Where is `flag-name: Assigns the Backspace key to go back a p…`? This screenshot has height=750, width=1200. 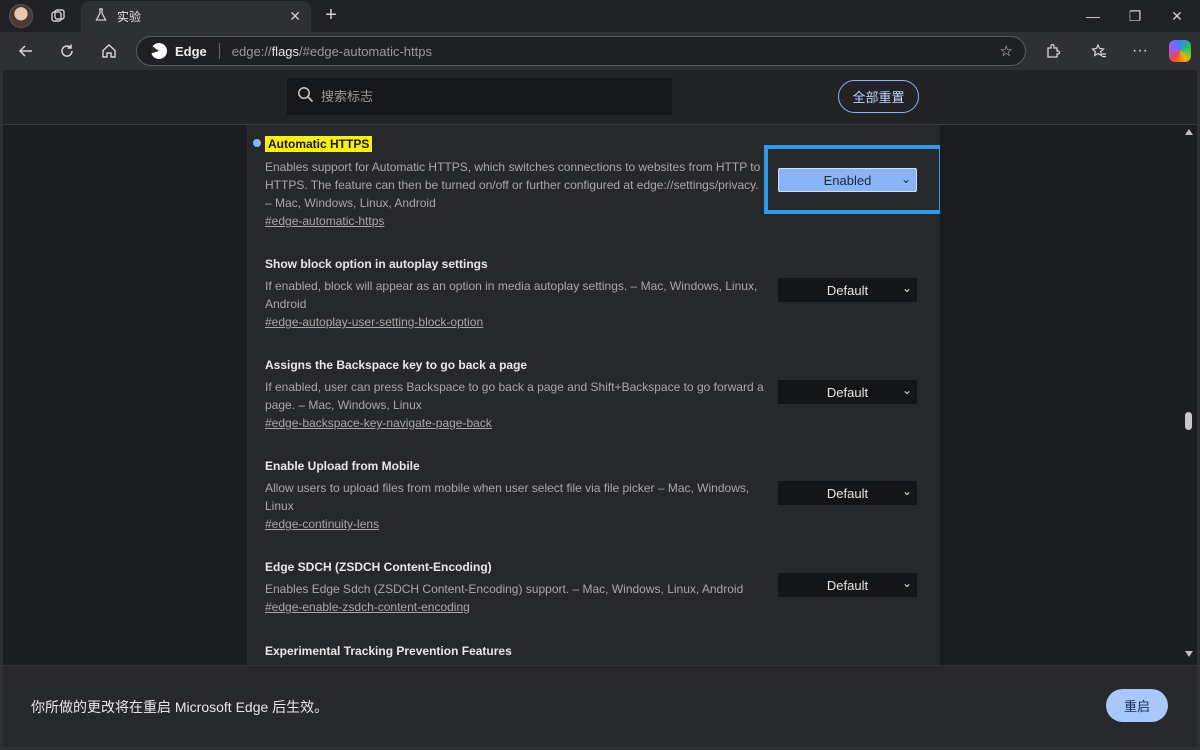
flag-name: Assigns the Backspace key to go back a p… is located at coordinates (396, 365).